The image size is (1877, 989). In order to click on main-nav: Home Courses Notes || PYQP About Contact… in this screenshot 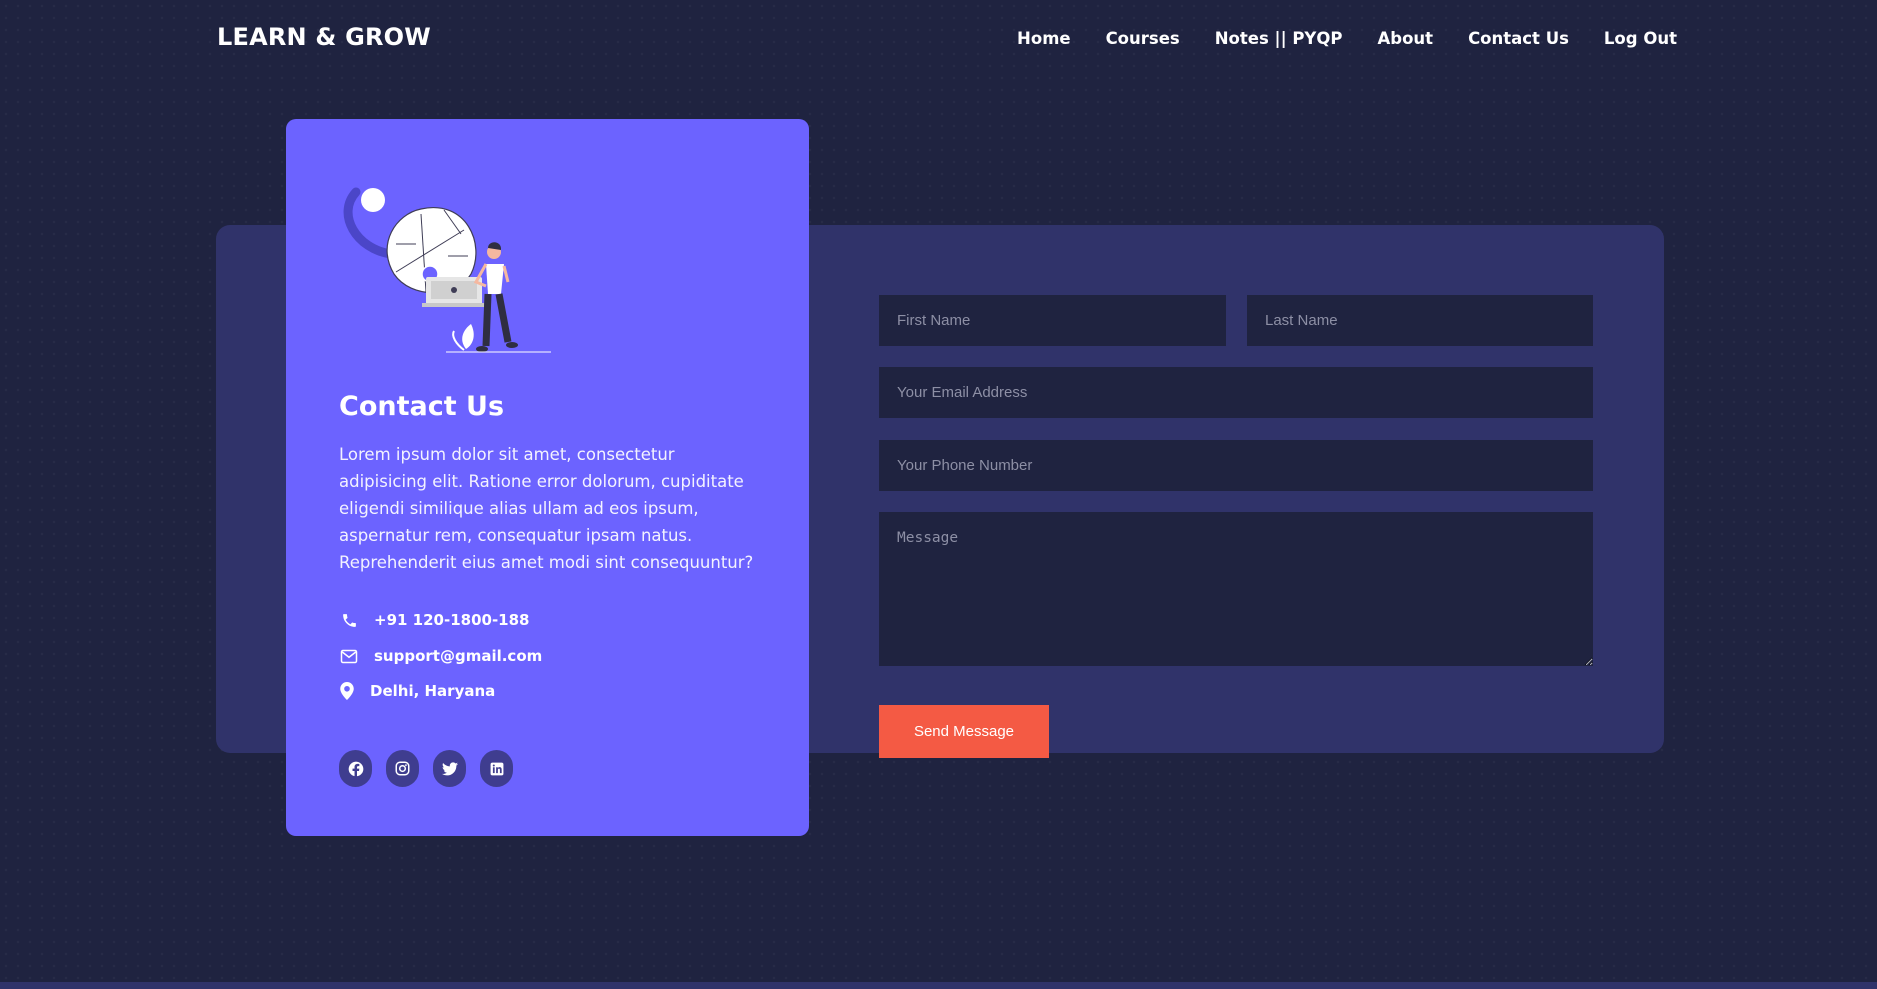, I will do `click(1329, 38)`.